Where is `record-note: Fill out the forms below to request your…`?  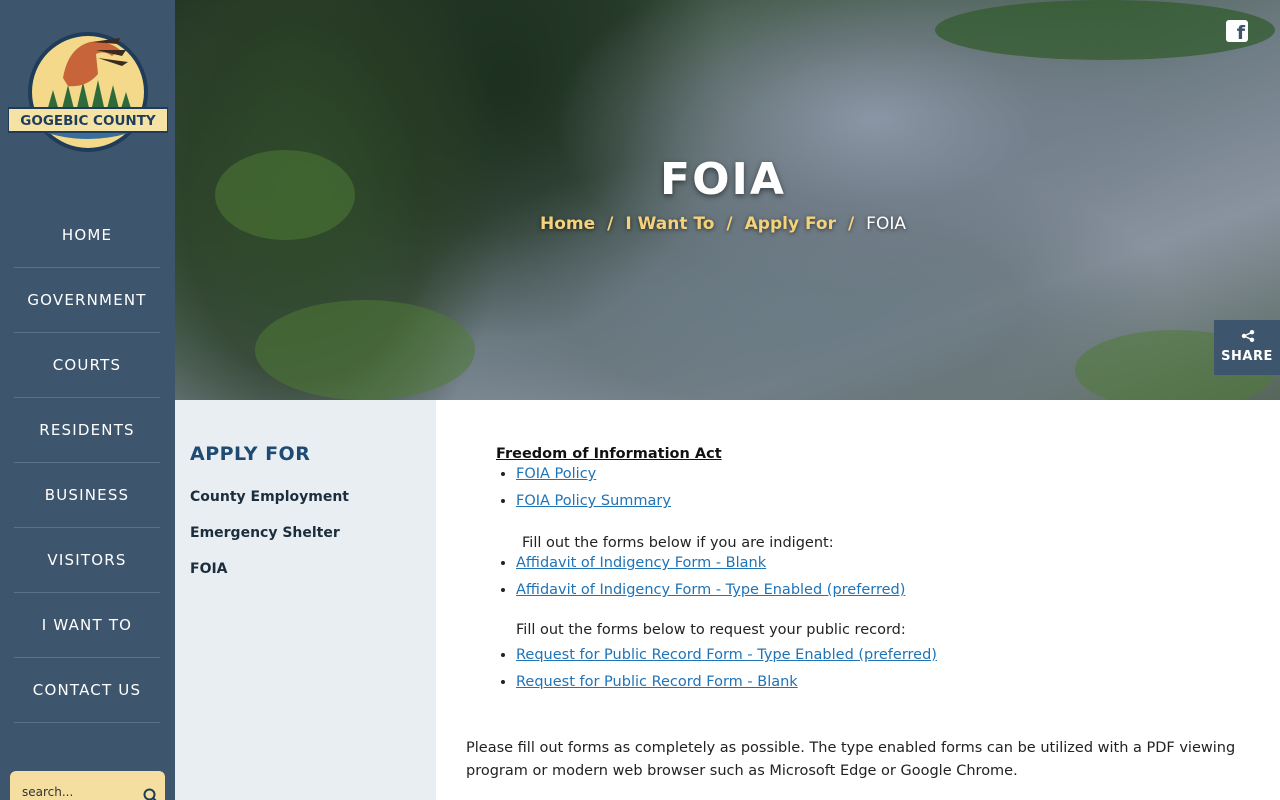 record-note: Fill out the forms below to request your… is located at coordinates (711, 630).